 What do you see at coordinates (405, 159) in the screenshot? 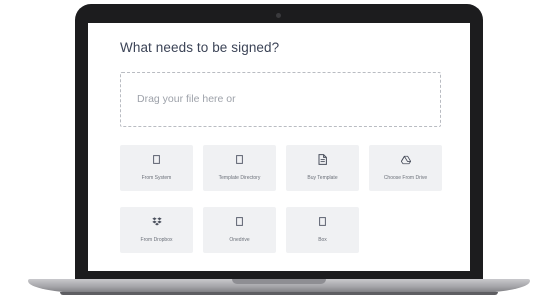
I see `google-drive-icon` at bounding box center [405, 159].